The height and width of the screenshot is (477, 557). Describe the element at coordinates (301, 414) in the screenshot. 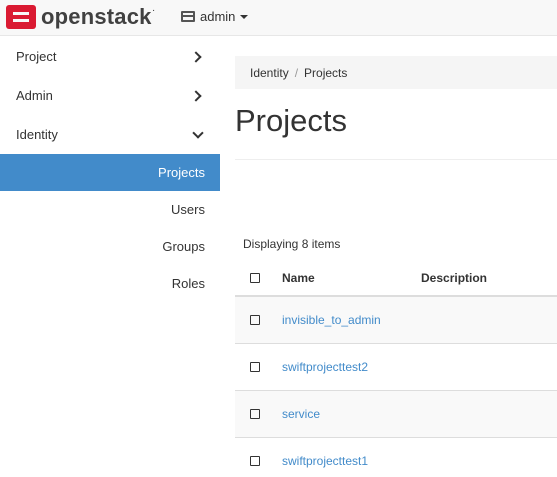

I see `project-name-link: service` at that location.